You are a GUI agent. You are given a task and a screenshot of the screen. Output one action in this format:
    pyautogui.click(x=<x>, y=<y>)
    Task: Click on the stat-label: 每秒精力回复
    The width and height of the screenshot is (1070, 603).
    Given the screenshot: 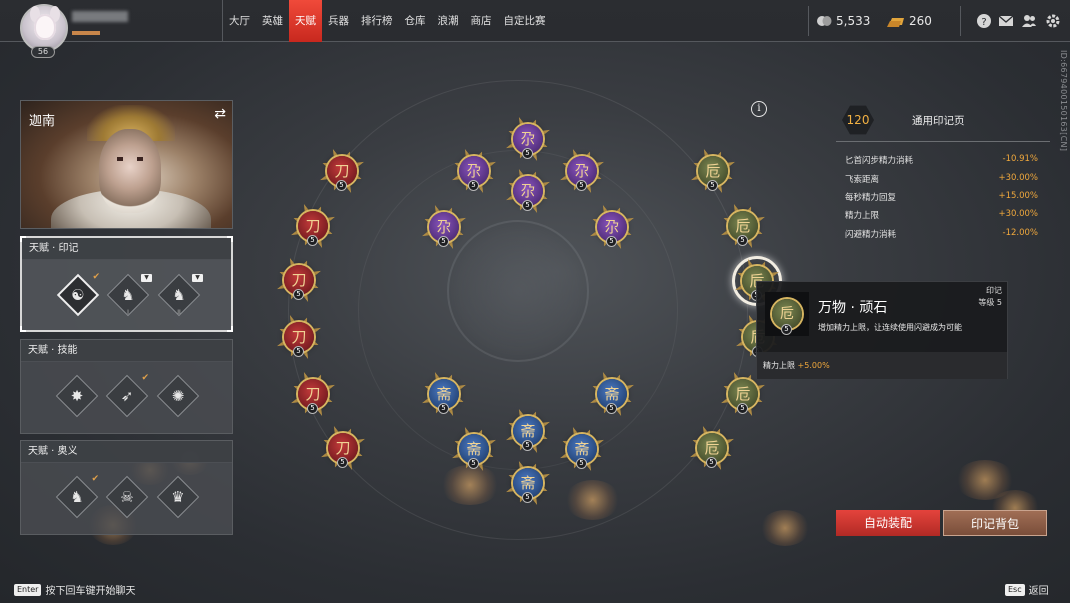 What is the action you would take?
    pyautogui.click(x=871, y=198)
    